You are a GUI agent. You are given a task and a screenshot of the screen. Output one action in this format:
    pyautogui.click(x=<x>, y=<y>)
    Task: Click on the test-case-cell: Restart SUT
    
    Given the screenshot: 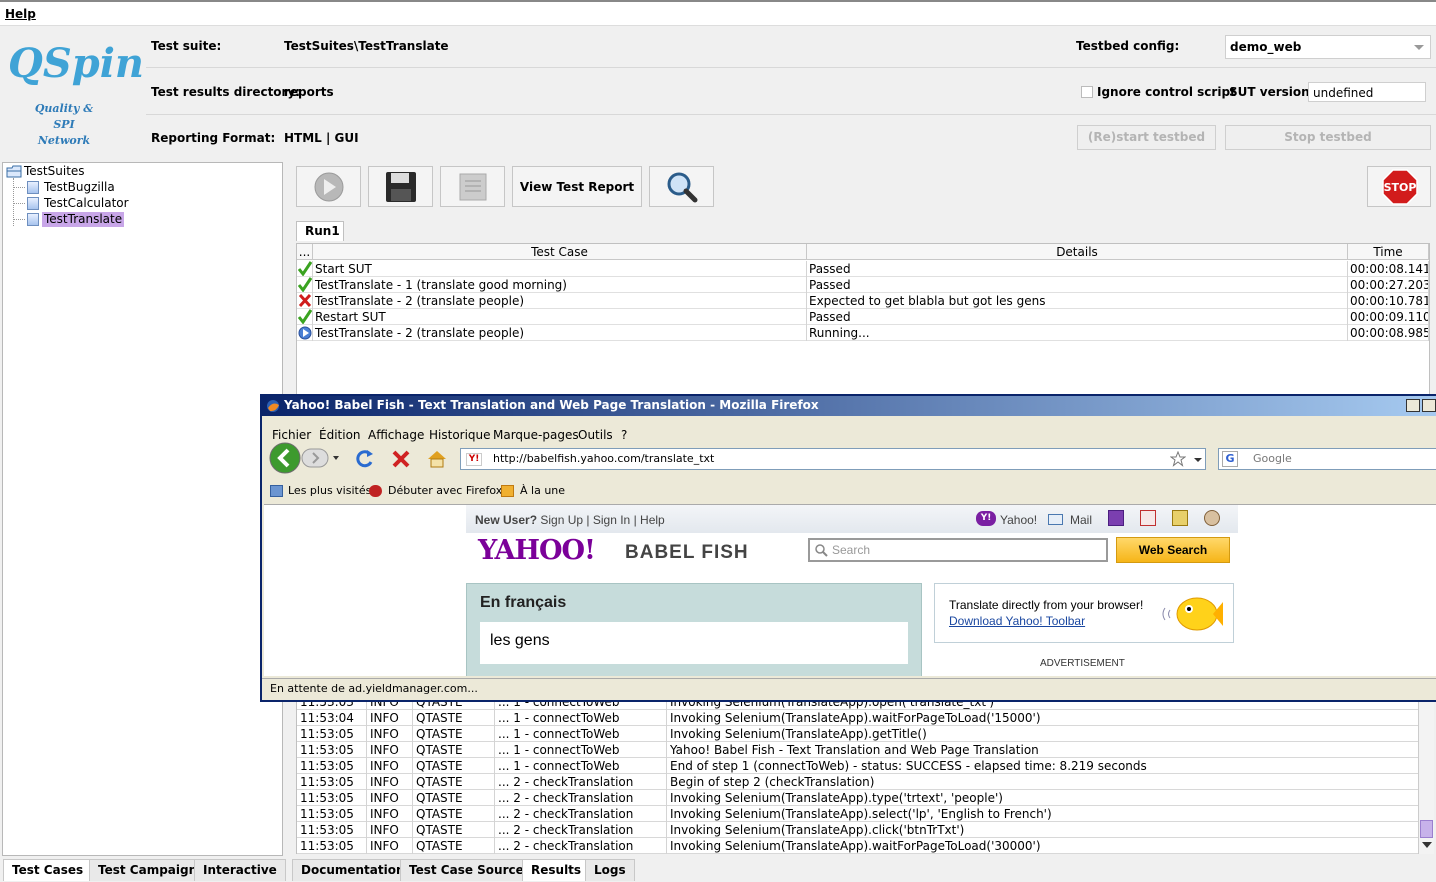 What is the action you would take?
    pyautogui.click(x=560, y=317)
    